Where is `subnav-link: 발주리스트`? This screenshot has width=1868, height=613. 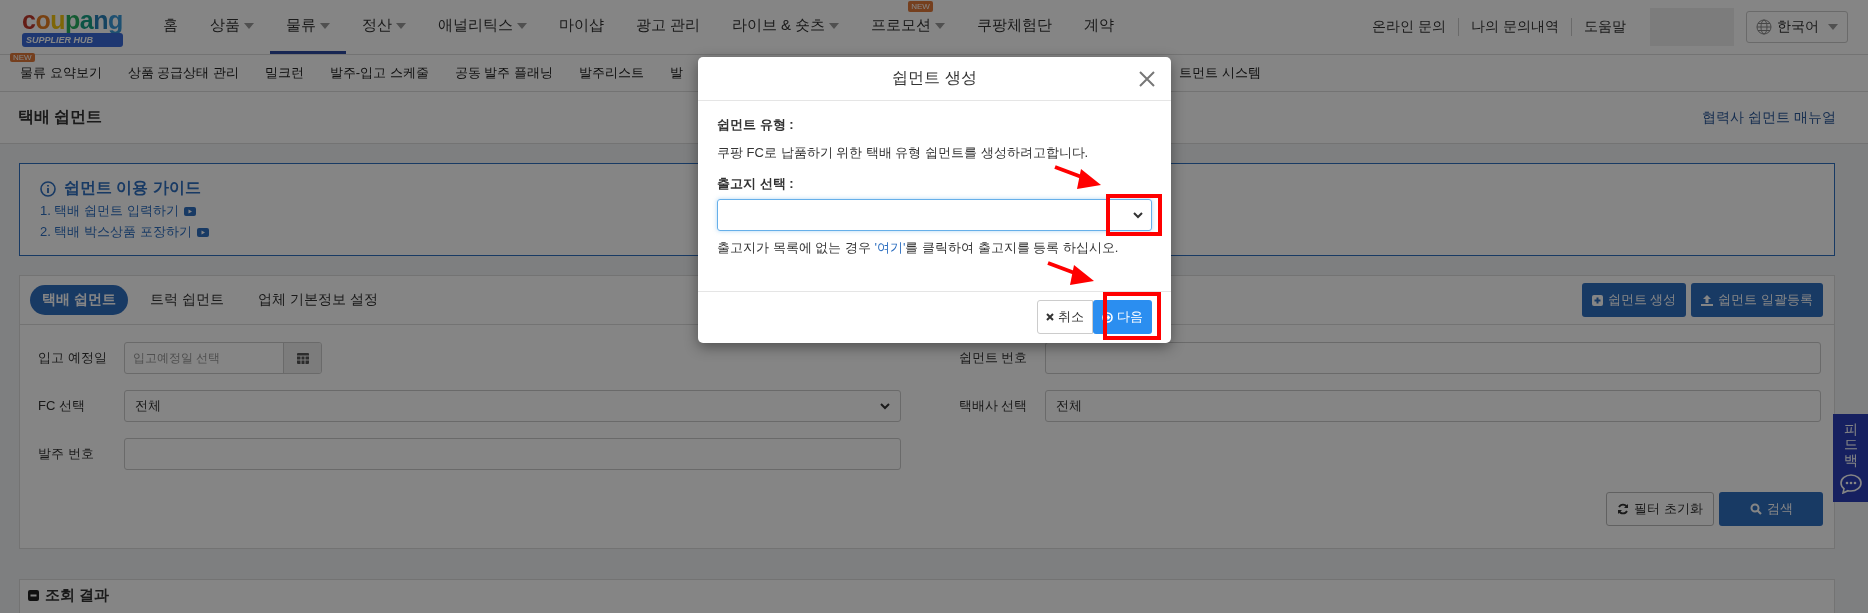
subnav-link: 발주리스트 is located at coordinates (612, 73).